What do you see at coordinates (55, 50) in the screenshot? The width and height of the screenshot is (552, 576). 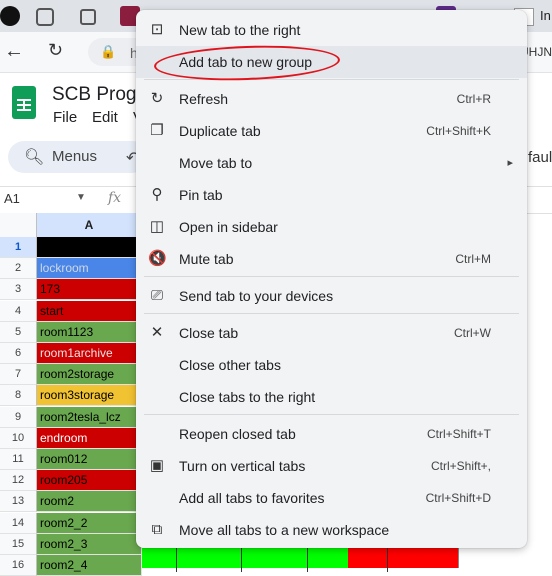 I see `reload-icon: ↻` at bounding box center [55, 50].